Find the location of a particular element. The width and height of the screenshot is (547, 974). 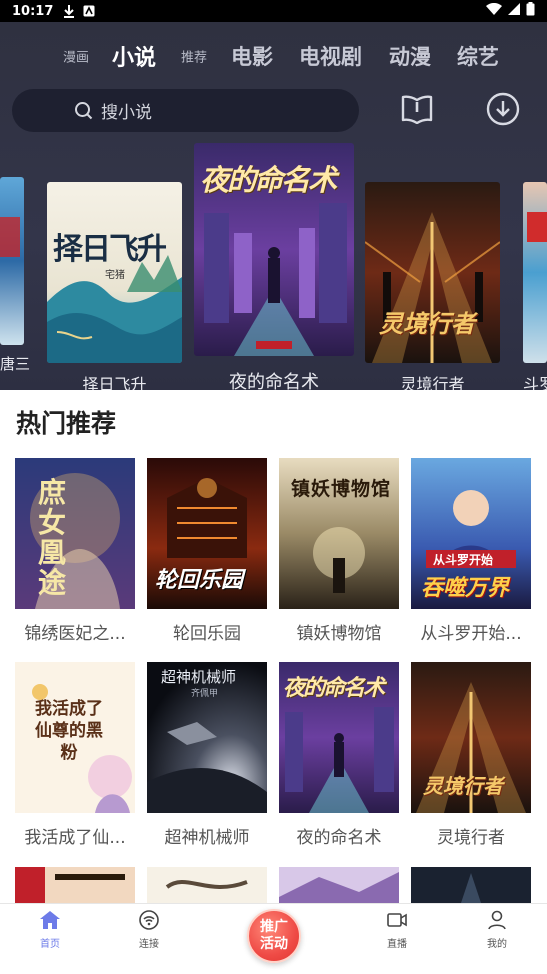

promo-activity-button: 推广活动 is located at coordinates (274, 936).